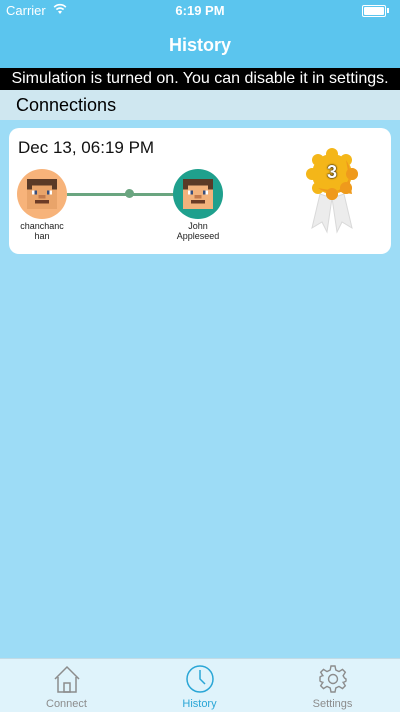 The width and height of the screenshot is (400, 712). I want to click on section-header: Connections, so click(200, 105).